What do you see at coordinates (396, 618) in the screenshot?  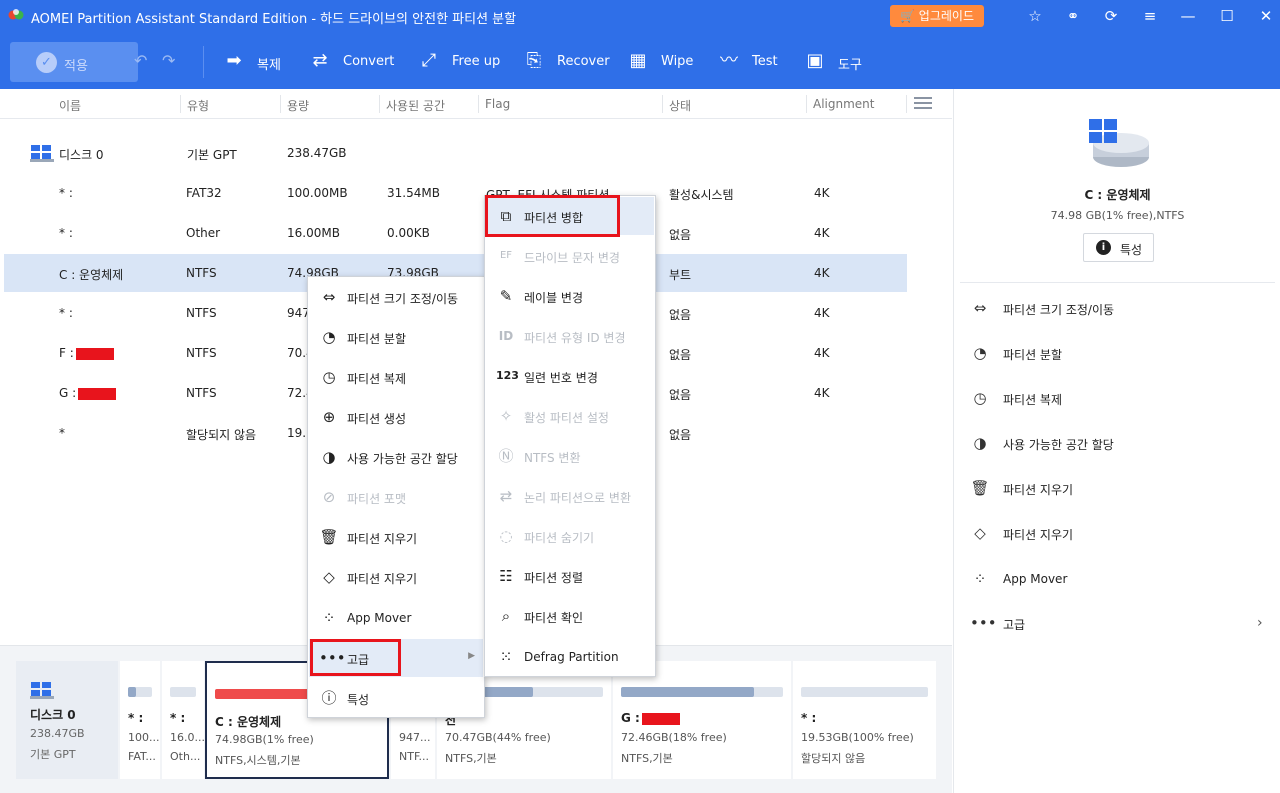 I see `menu-item-app-mover: ⁘ App Mover` at bounding box center [396, 618].